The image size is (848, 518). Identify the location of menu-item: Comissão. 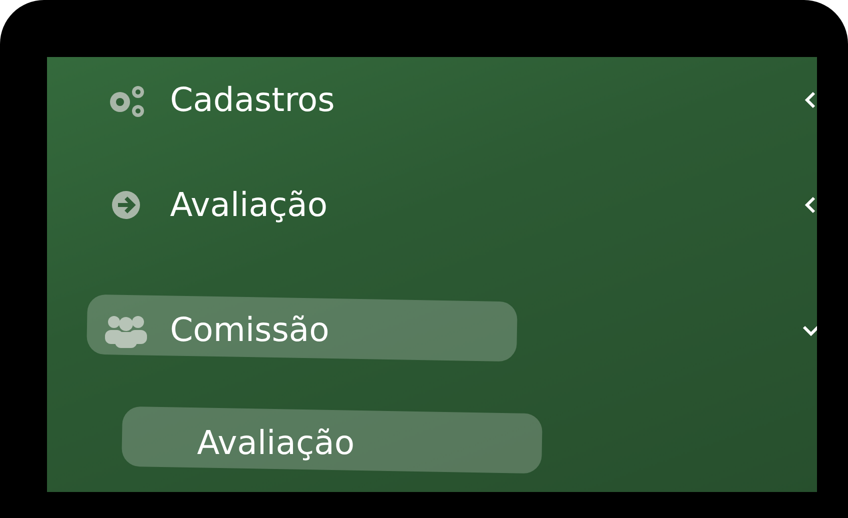
(250, 329).